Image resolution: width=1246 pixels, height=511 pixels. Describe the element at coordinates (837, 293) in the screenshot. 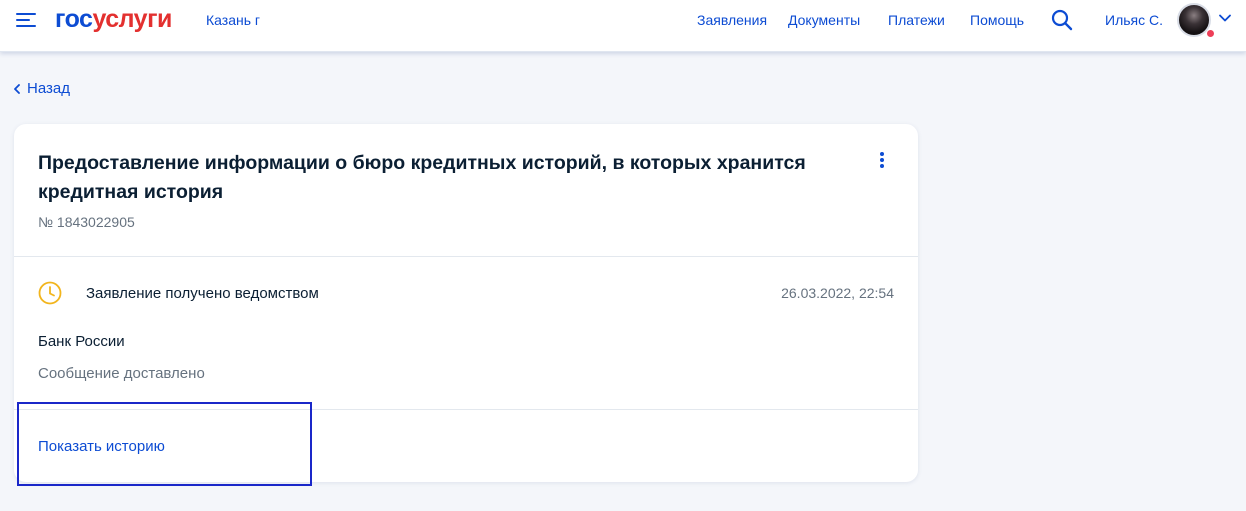

I see `status-date: 26.03.2022, 22:54` at that location.